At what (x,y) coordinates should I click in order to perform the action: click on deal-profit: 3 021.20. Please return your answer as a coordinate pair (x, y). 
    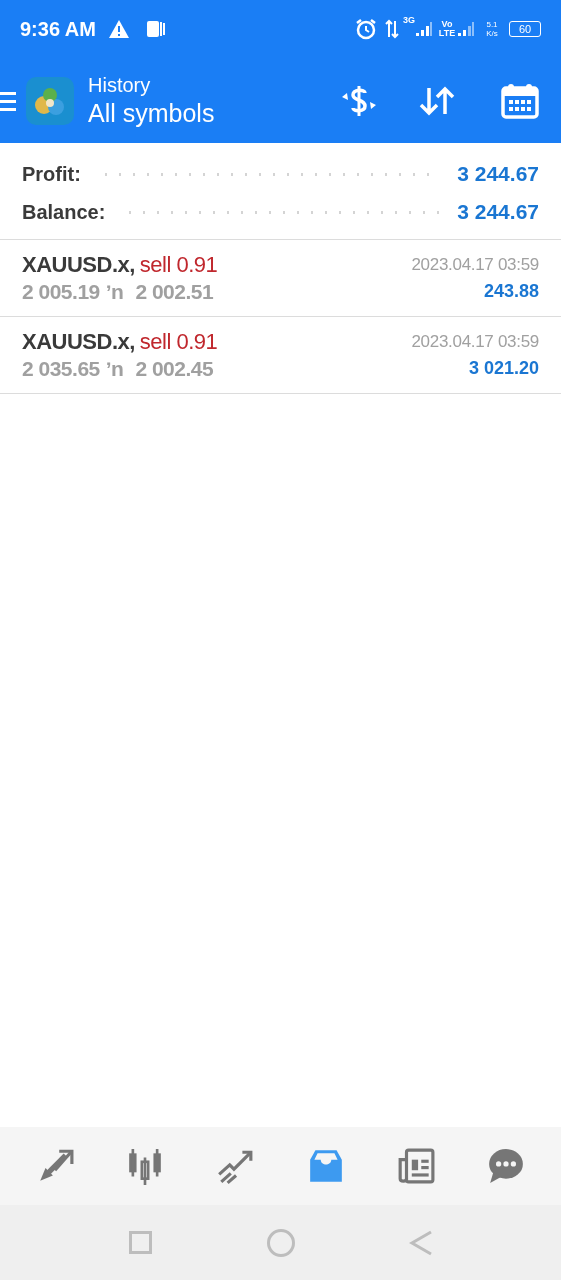
    Looking at the image, I should click on (503, 368).